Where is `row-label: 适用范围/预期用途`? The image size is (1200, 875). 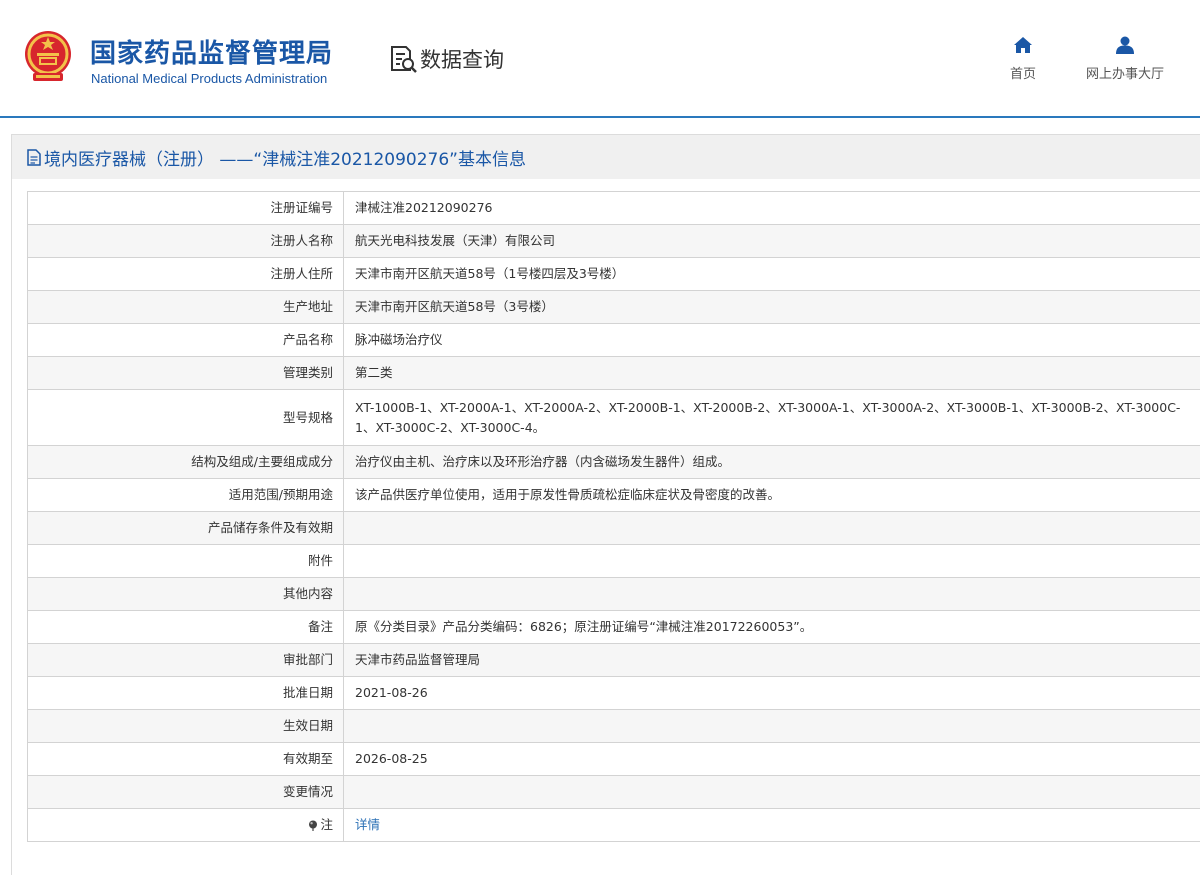 row-label: 适用范围/预期用途 is located at coordinates (186, 495).